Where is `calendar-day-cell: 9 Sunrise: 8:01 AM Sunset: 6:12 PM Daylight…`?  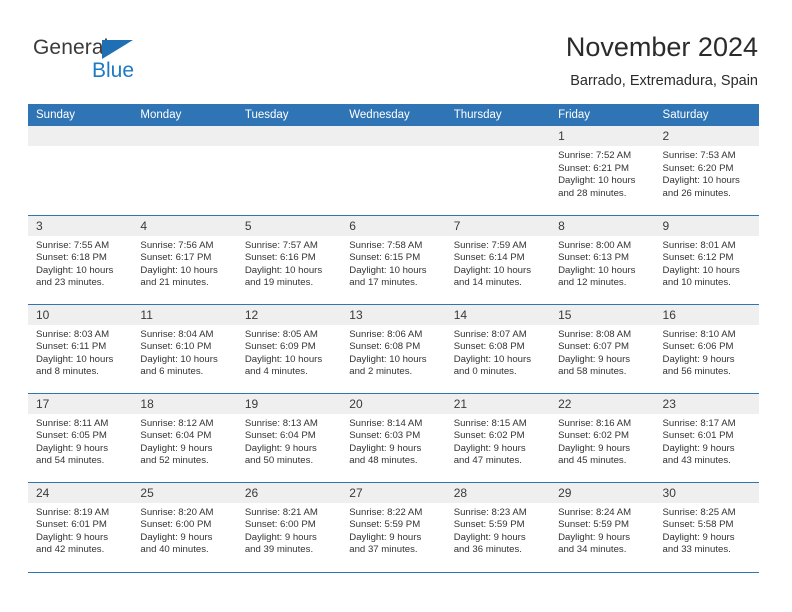
calendar-day-cell: 9 Sunrise: 8:01 AM Sunset: 6:12 PM Daylight… is located at coordinates (706, 259).